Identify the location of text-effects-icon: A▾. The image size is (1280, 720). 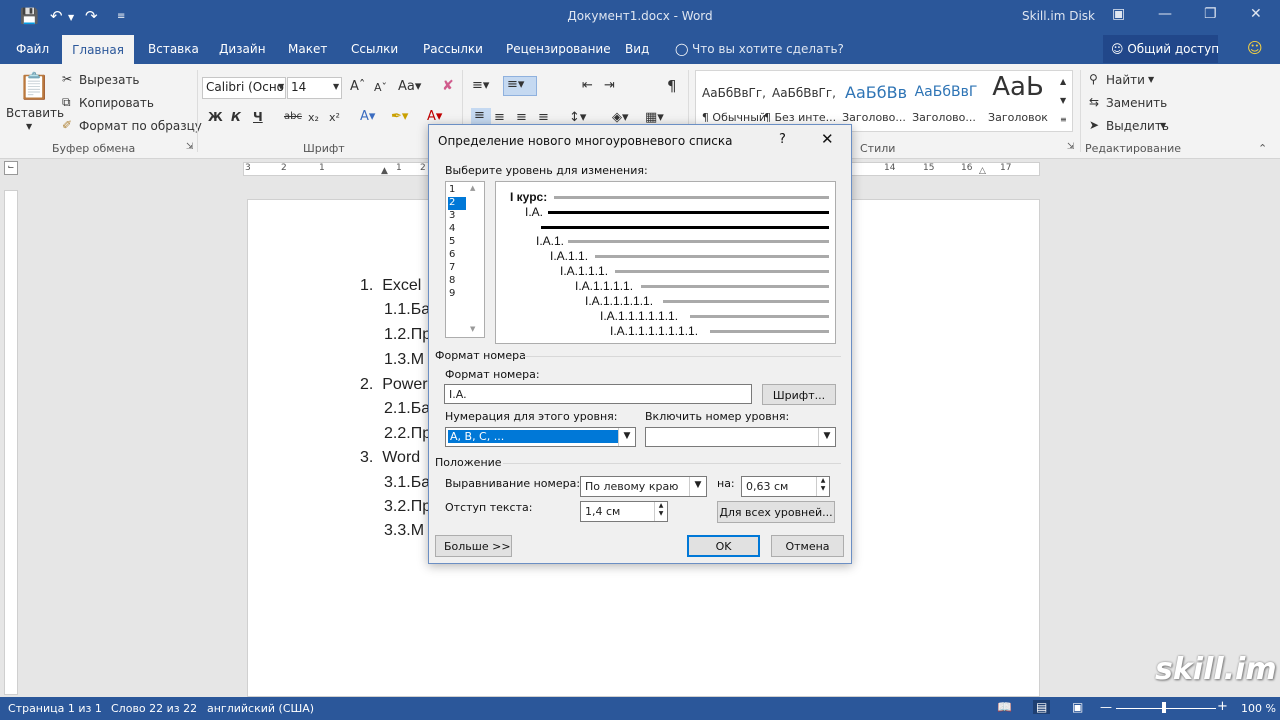
(367, 116).